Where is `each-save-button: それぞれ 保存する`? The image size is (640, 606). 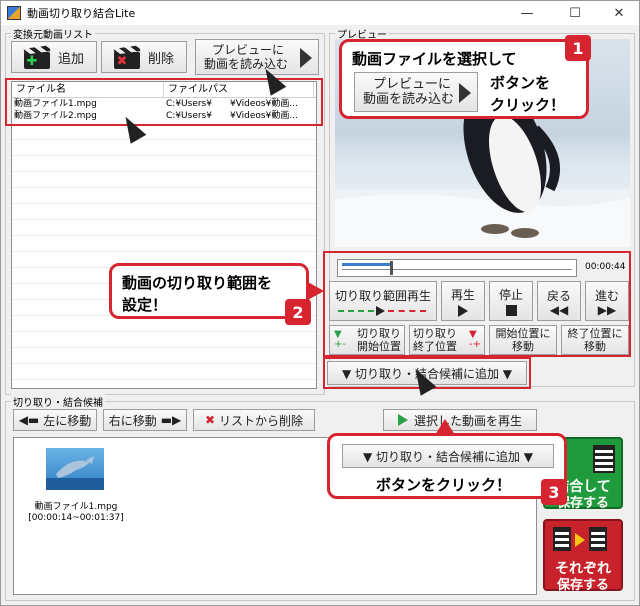 each-save-button: それぞれ 保存する is located at coordinates (583, 556).